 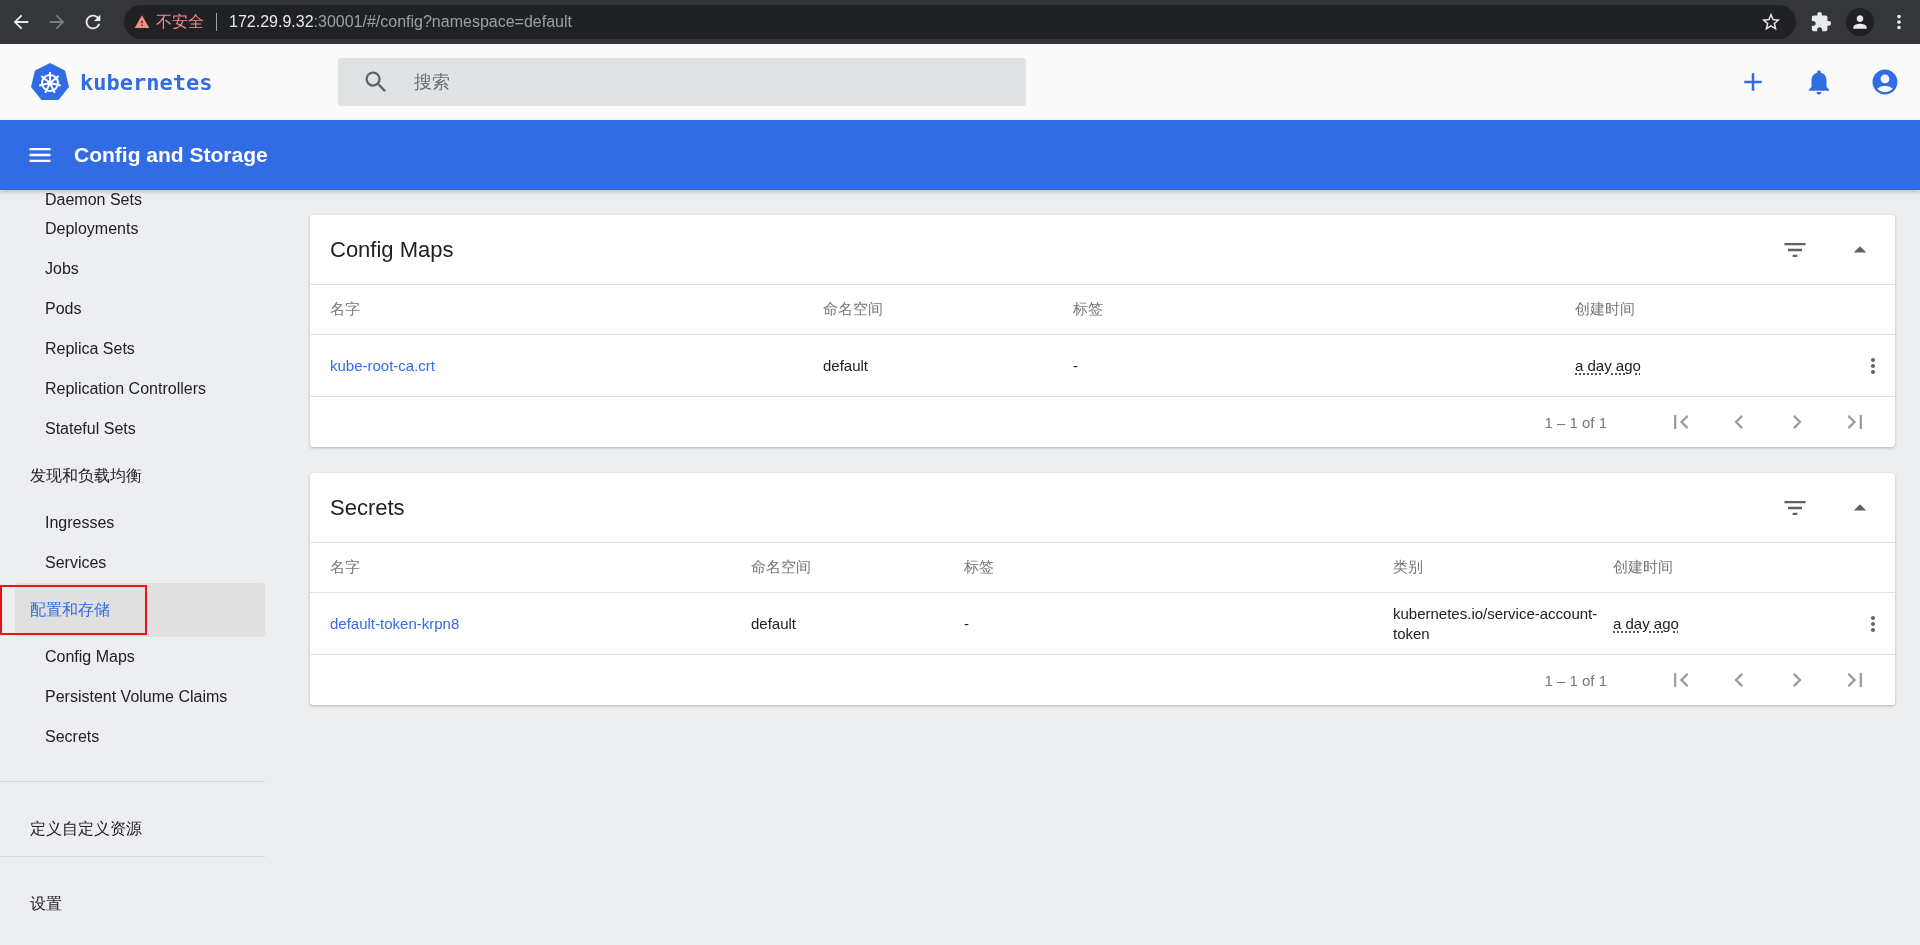 I want to click on sidebar-item: Deployments, so click(x=132, y=229).